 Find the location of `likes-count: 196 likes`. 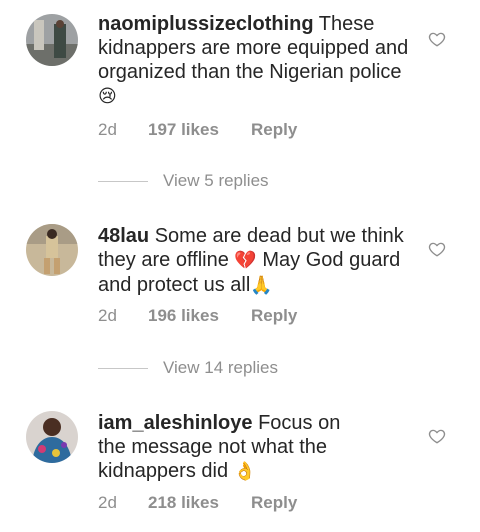

likes-count: 196 likes is located at coordinates (199, 316).